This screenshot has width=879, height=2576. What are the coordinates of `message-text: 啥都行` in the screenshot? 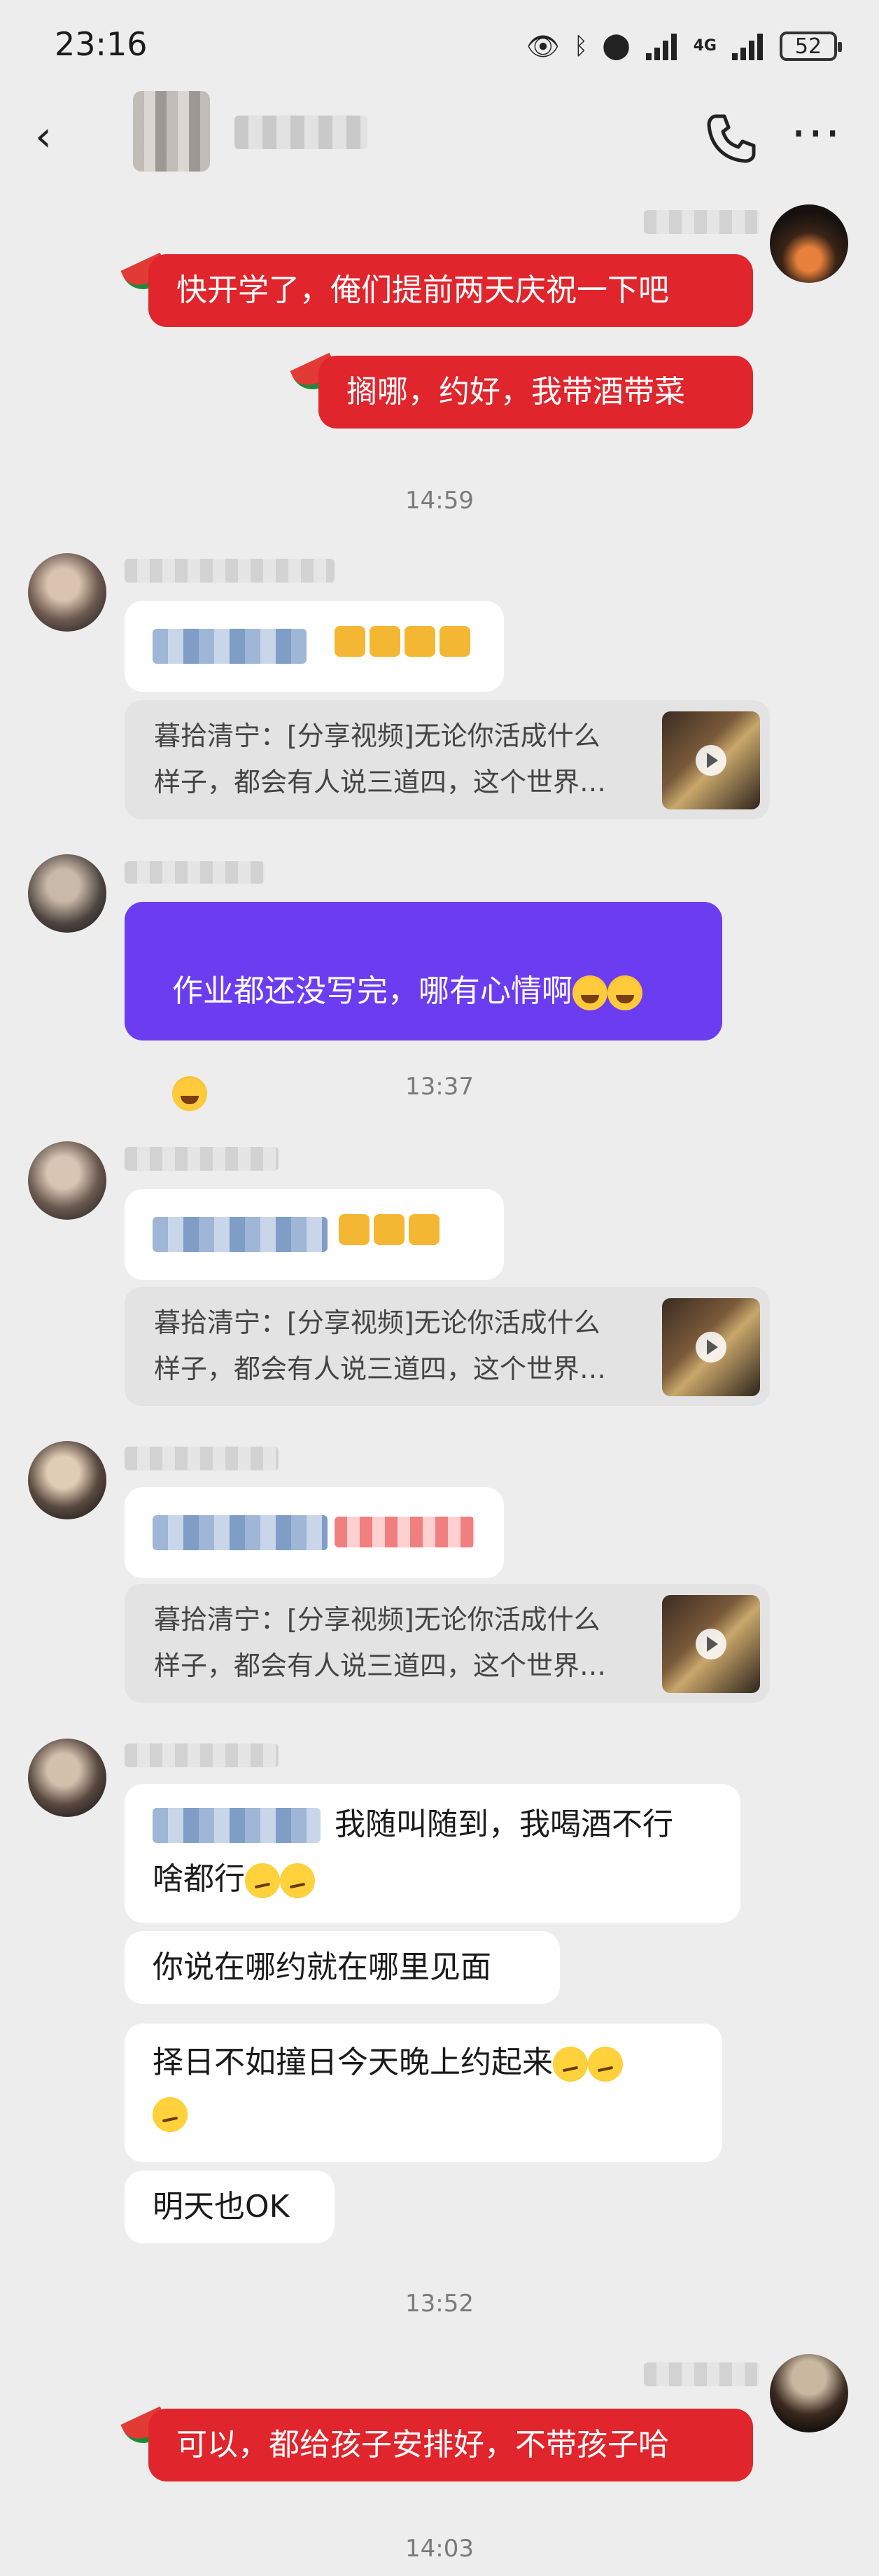 It's located at (199, 1879).